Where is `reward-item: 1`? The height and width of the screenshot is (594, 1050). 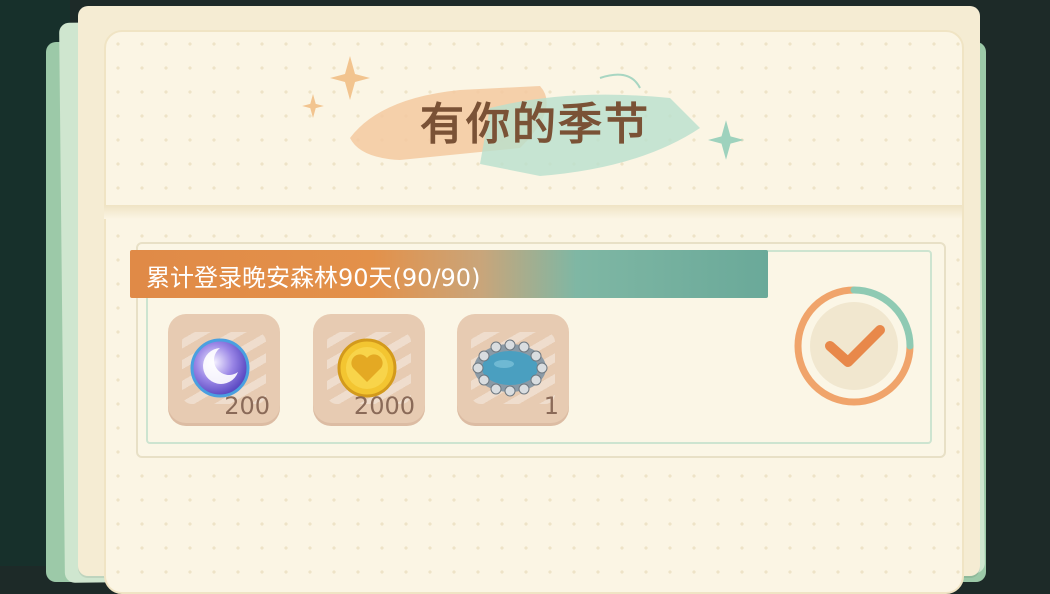 reward-item: 1 is located at coordinates (513, 370).